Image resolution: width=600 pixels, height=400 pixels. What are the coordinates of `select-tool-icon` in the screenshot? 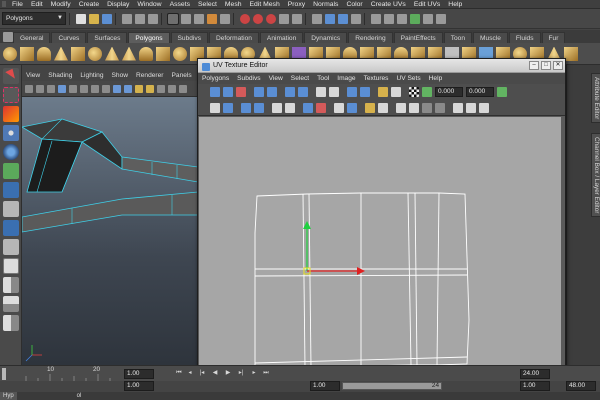 It's located at (10, 76).